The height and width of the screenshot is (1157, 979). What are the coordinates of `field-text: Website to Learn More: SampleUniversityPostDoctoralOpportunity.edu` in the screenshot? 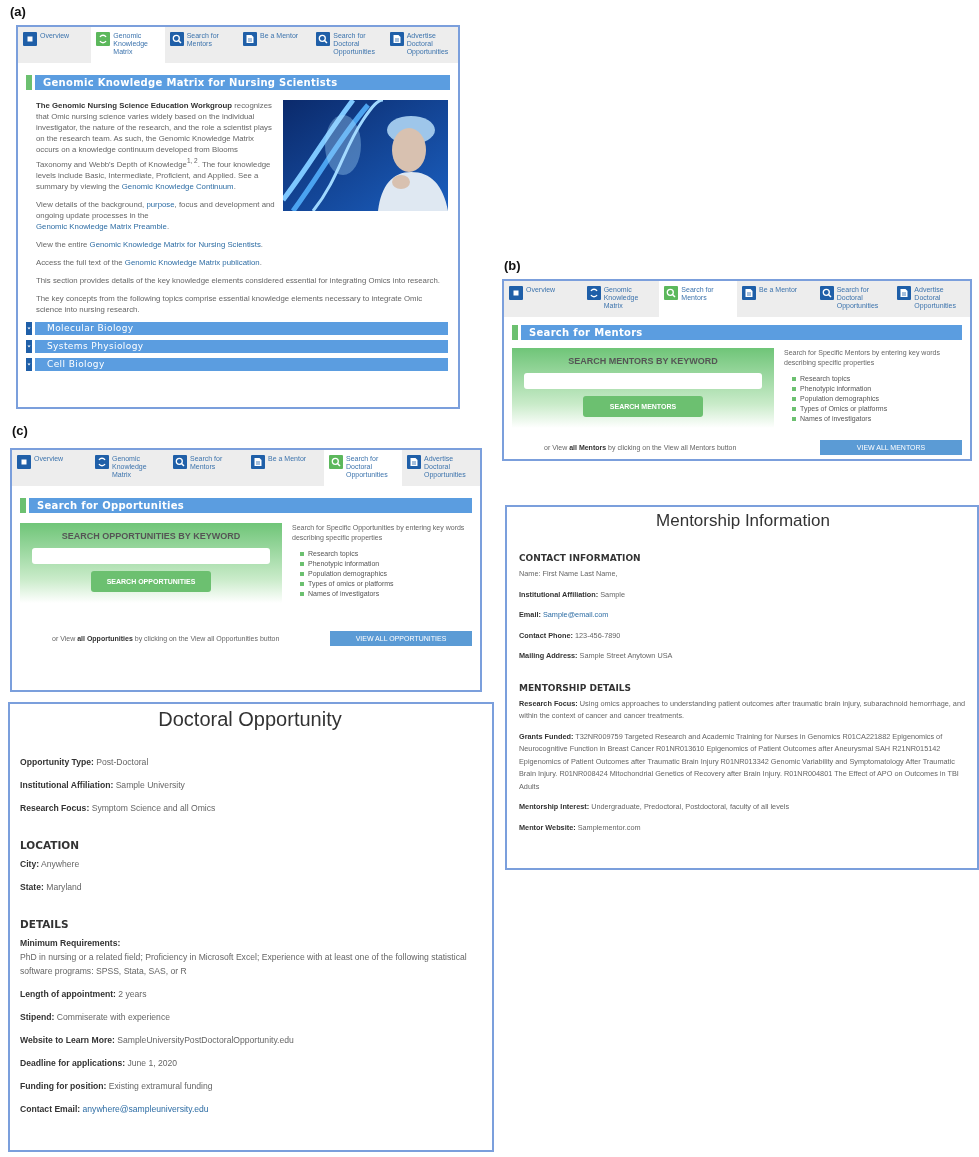 It's located at (157, 1040).